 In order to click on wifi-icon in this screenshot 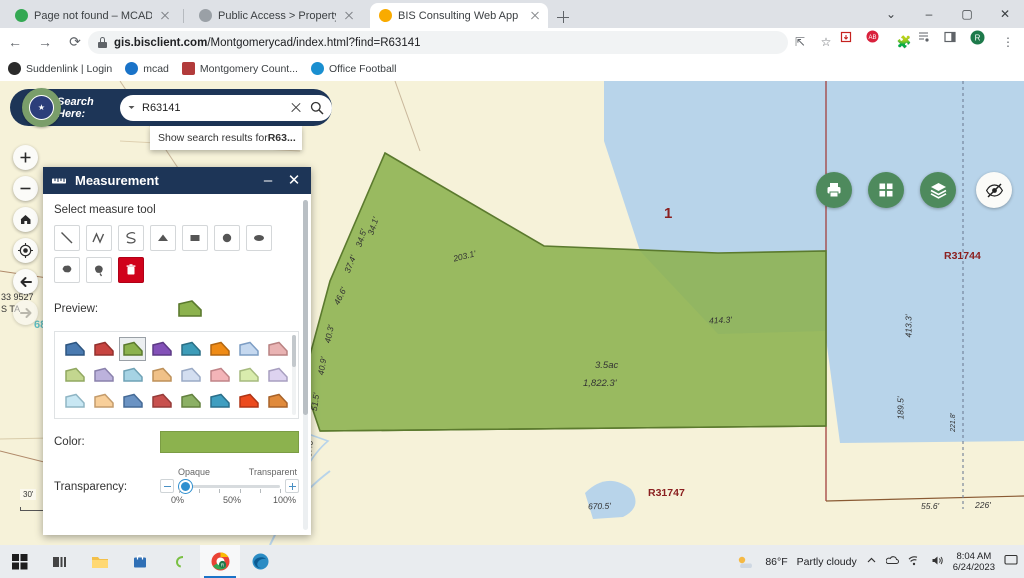, I will do `click(915, 562)`.